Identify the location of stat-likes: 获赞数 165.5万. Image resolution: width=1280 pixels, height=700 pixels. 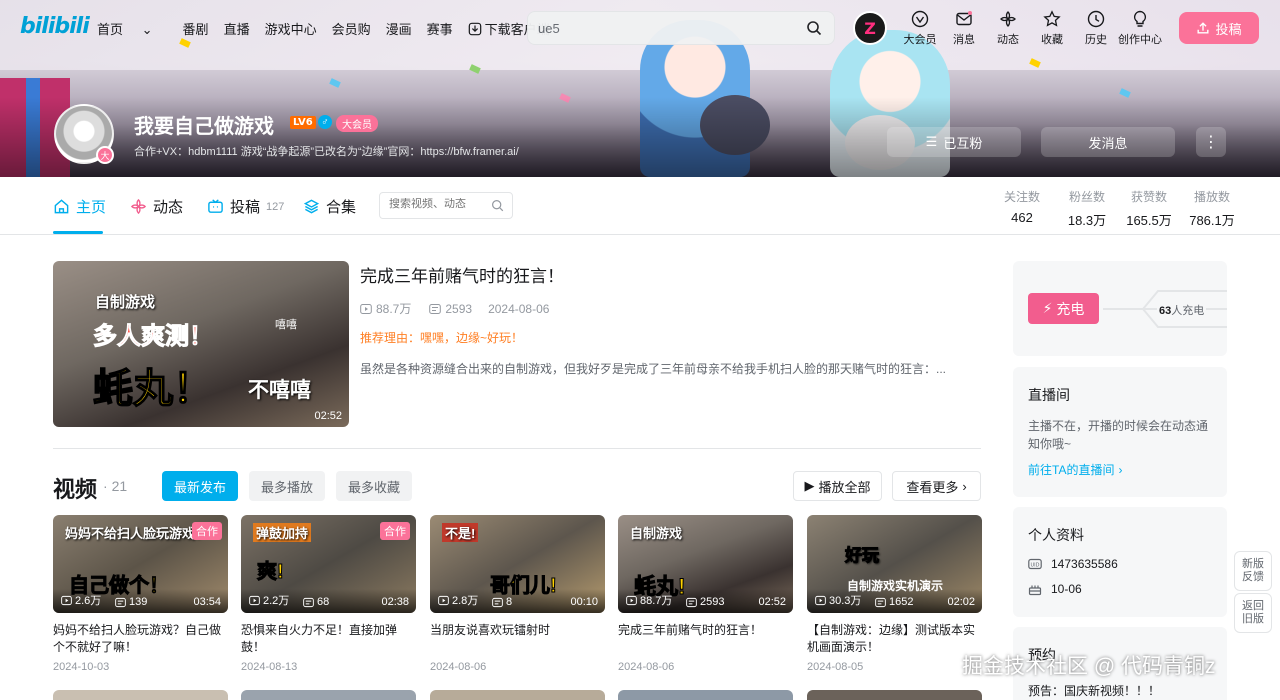
(1149, 208).